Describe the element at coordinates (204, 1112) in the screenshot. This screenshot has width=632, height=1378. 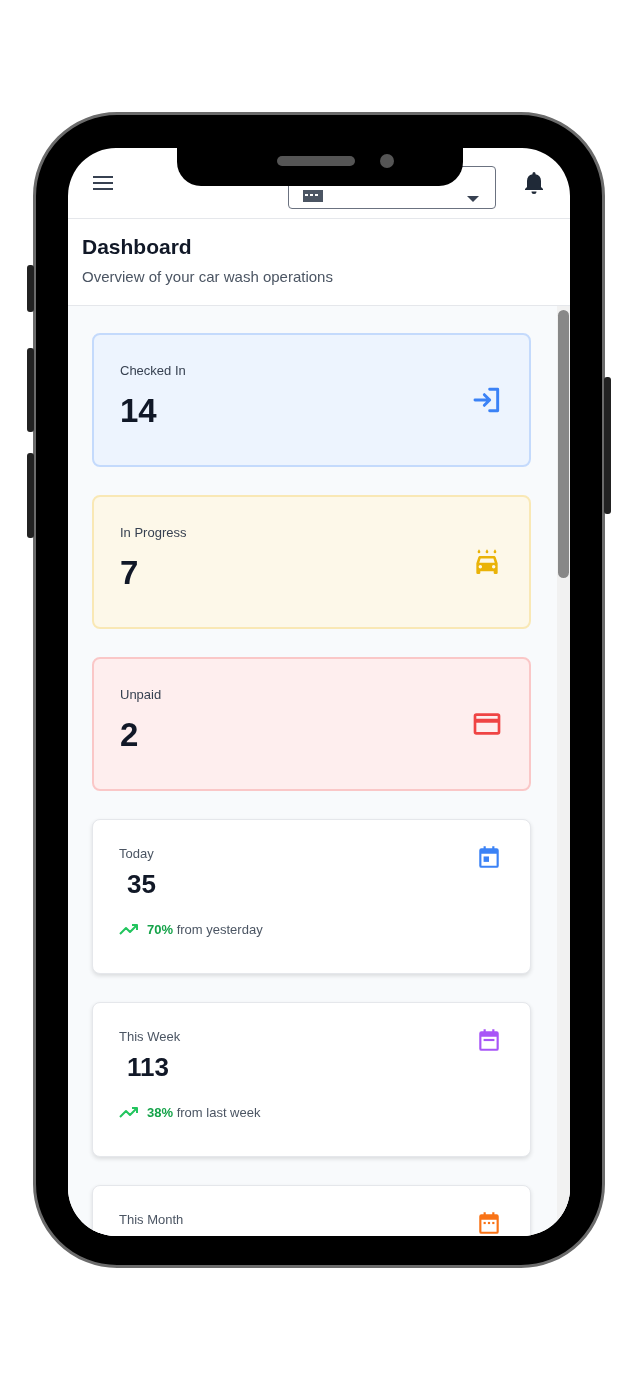
I see `trend-text: 38% from last week` at that location.